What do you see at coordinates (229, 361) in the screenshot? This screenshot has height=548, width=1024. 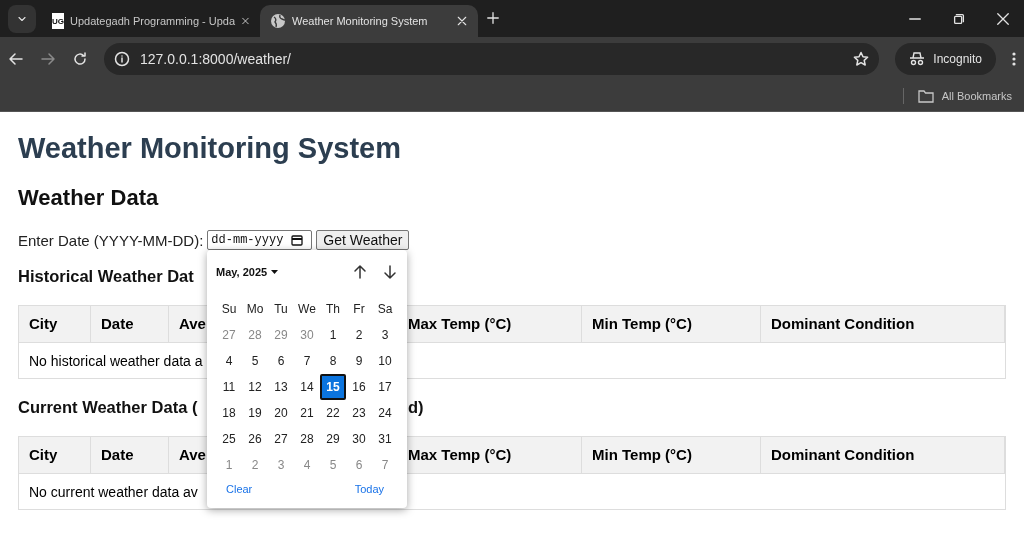 I see `calendar-day: 4` at bounding box center [229, 361].